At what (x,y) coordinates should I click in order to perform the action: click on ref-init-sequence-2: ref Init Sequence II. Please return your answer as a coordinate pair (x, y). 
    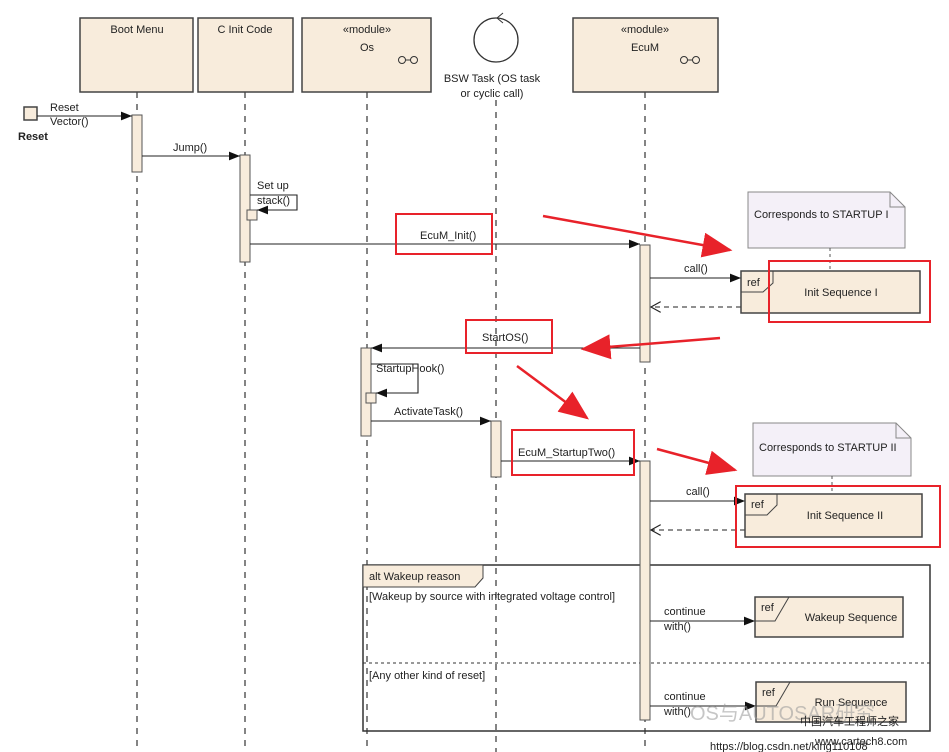
    Looking at the image, I should click on (833, 515).